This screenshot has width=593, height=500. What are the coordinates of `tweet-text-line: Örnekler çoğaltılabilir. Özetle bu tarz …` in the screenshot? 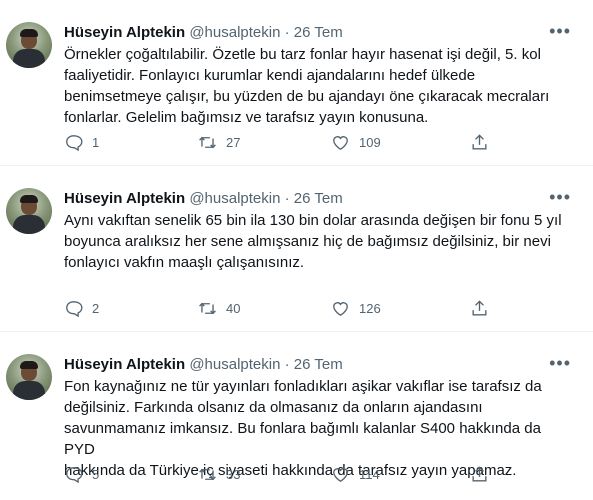 It's located at (302, 54).